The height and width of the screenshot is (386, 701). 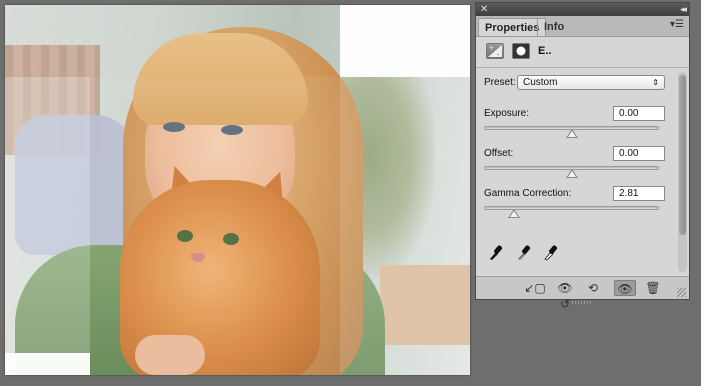 What do you see at coordinates (653, 288) in the screenshot?
I see `delete-layer-icon: 🗑` at bounding box center [653, 288].